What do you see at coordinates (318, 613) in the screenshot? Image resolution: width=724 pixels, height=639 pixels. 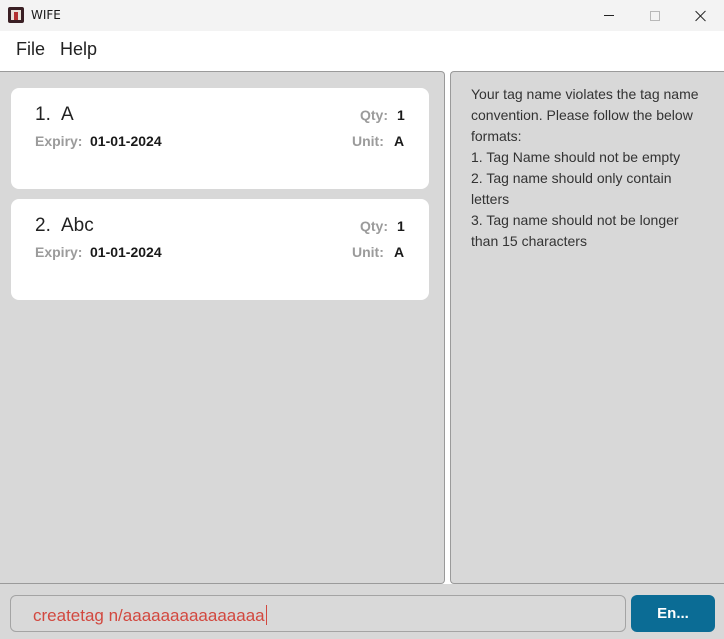 I see `command-input: createtag n/aaaaaaaaaaaaaaa` at bounding box center [318, 613].